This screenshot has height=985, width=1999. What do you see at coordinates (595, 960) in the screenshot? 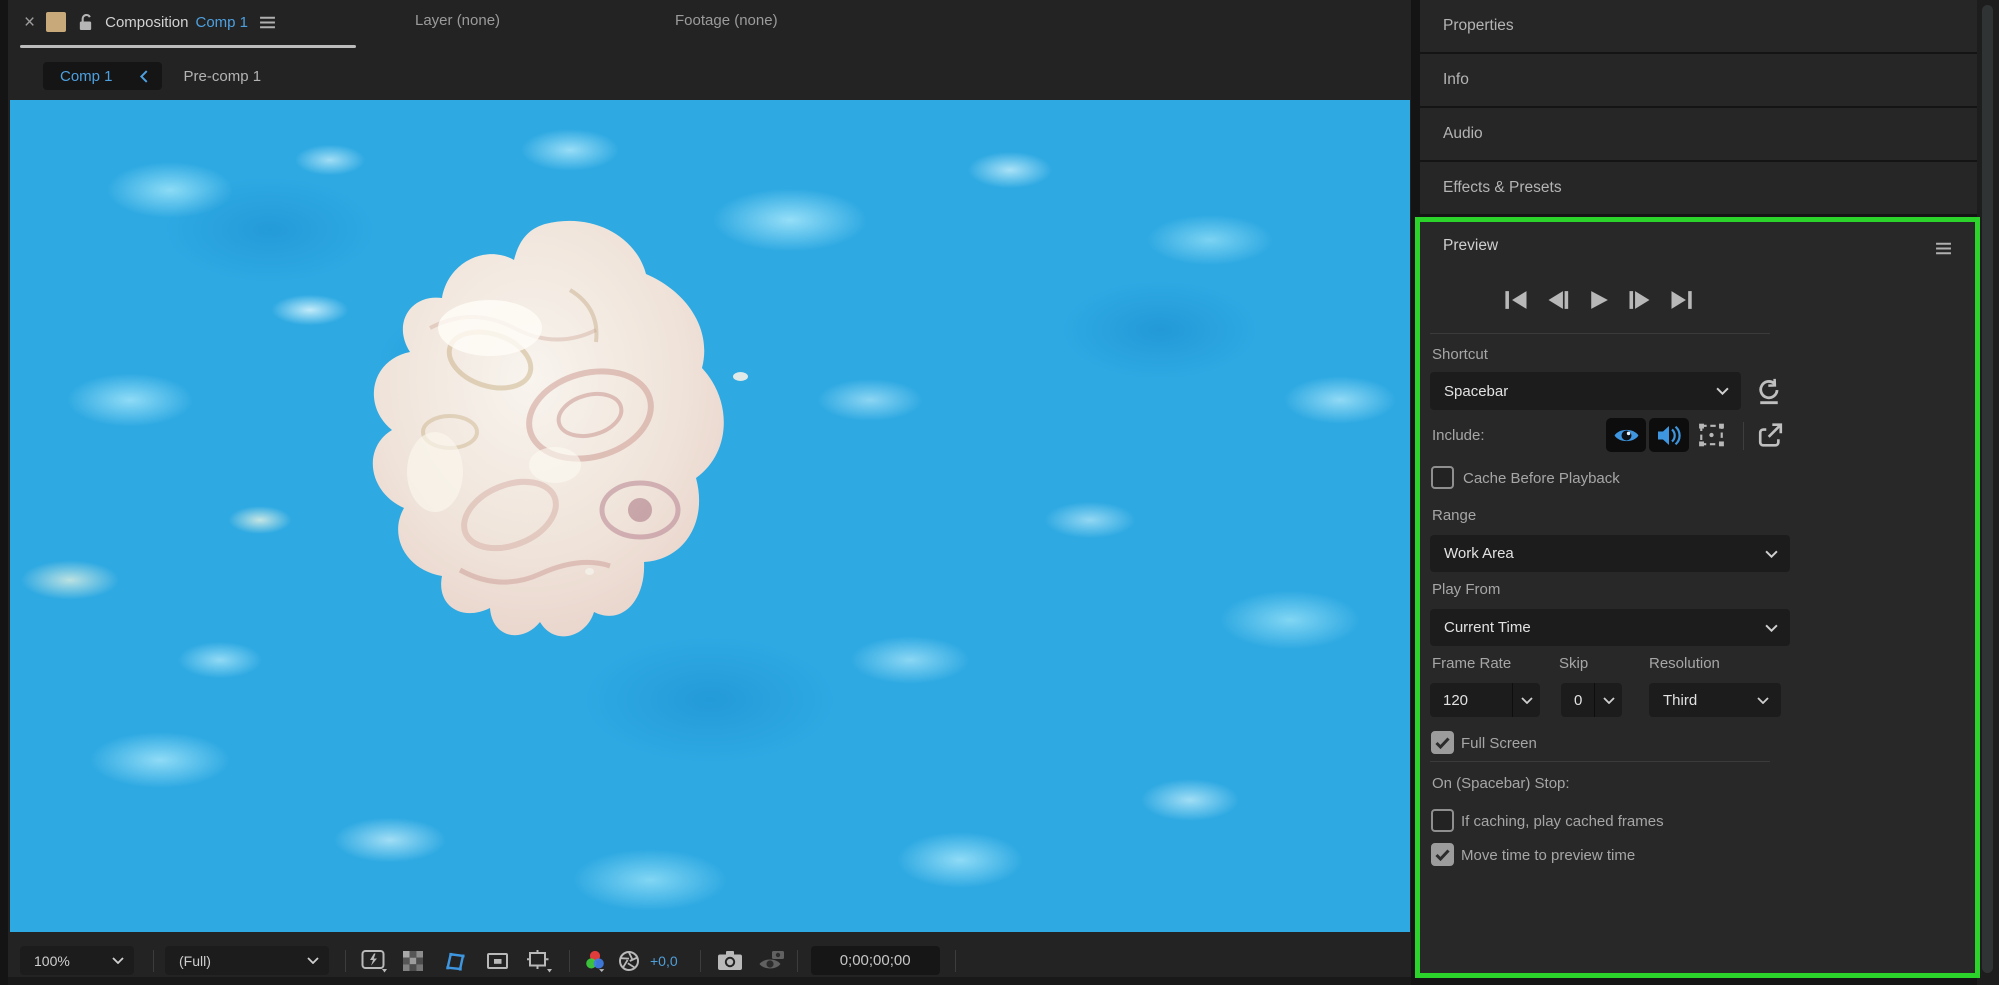
I see `channel-rgb-icon` at bounding box center [595, 960].